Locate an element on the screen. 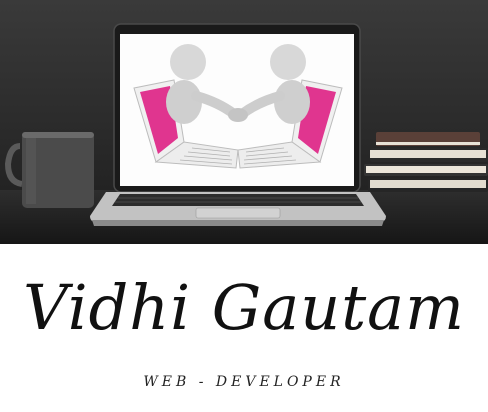  brand-tagline: WEB - DEVELOPER is located at coordinates (244, 382).